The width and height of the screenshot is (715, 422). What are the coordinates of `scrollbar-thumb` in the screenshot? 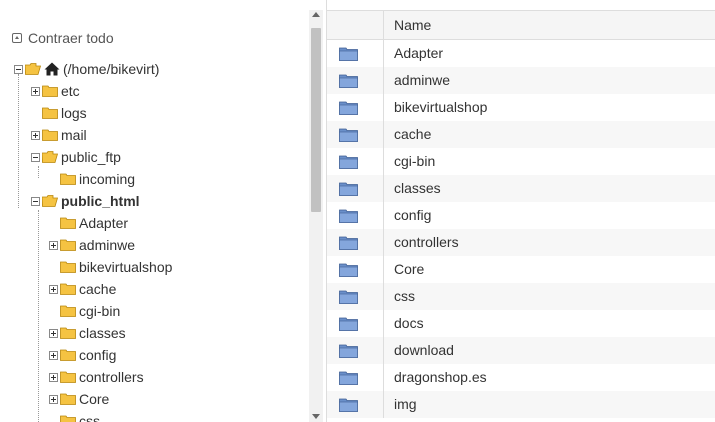 It's located at (316, 120).